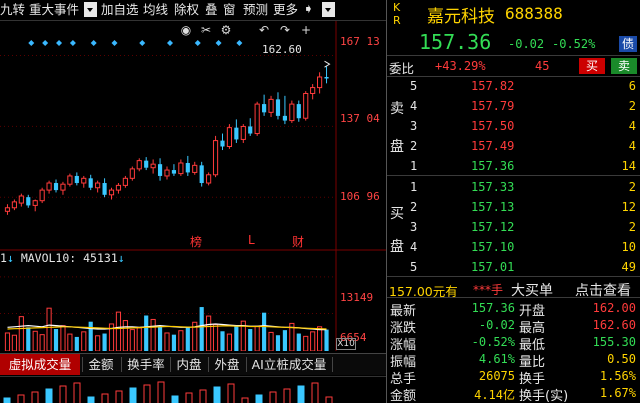 The height and width of the screenshot is (403, 640). I want to click on top-toolbar: 九转 重大事件 加自选 均线 除权 叠 窗 预测 更多 ➧, so click(193, 10).